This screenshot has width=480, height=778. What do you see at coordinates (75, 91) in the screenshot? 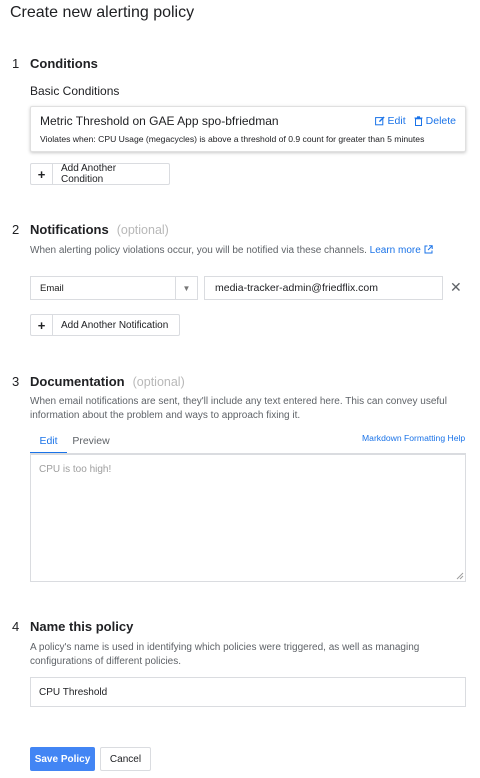
I see `basic-conditions-label: Basic Conditions` at bounding box center [75, 91].